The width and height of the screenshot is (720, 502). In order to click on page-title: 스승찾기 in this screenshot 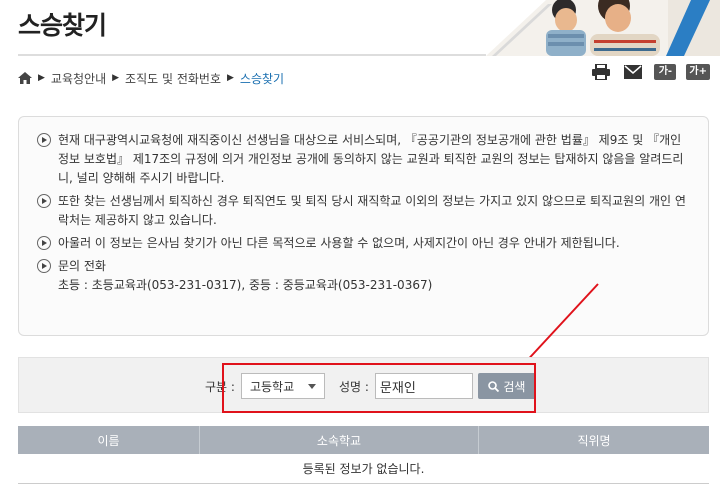, I will do `click(62, 25)`.